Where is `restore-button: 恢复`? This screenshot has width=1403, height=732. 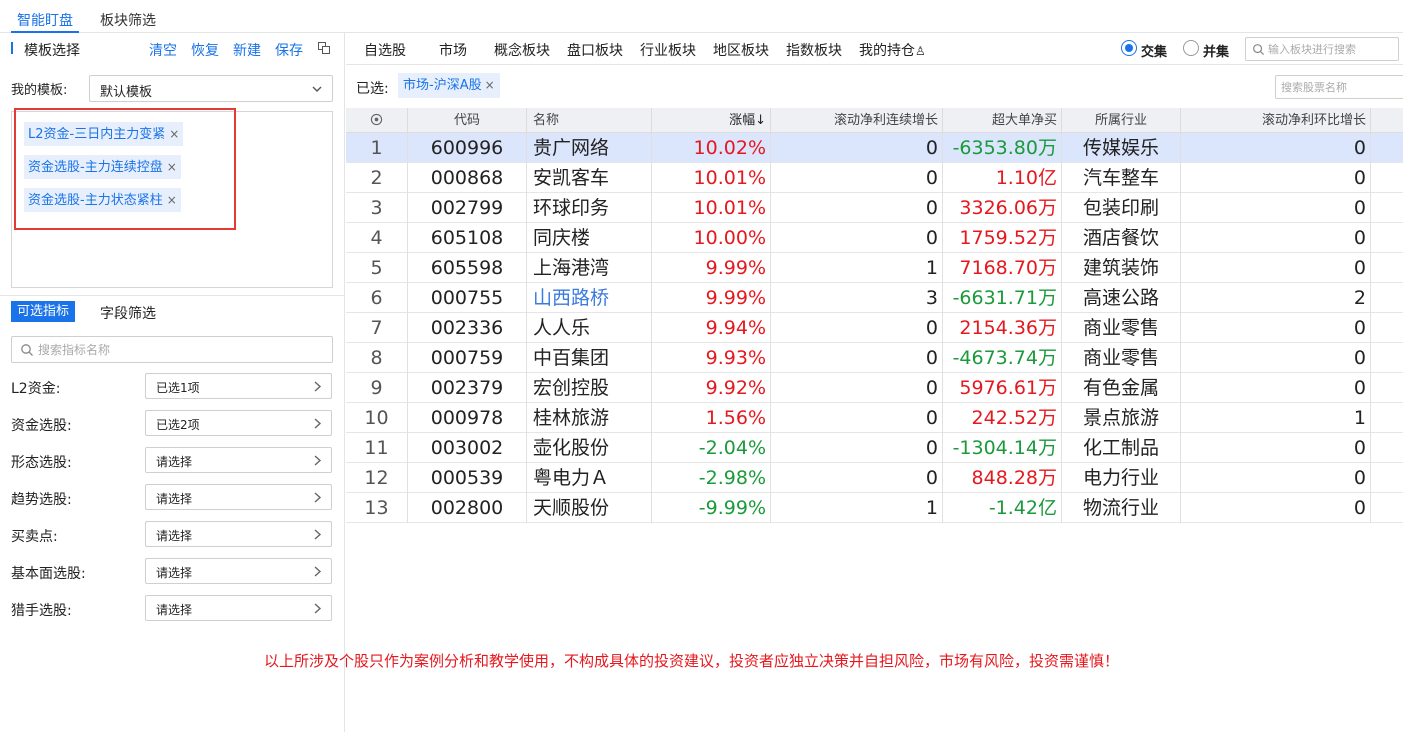
restore-button: 恢复 is located at coordinates (205, 50).